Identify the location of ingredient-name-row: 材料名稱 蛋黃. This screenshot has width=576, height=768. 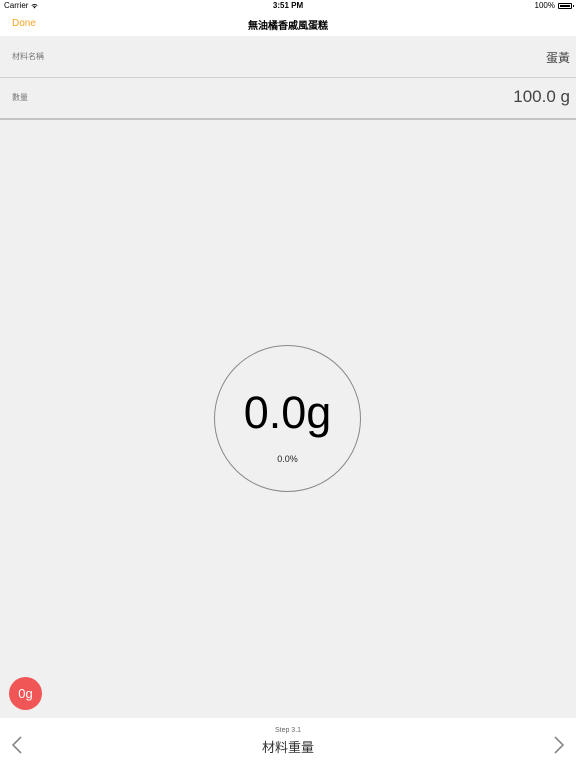
(288, 57).